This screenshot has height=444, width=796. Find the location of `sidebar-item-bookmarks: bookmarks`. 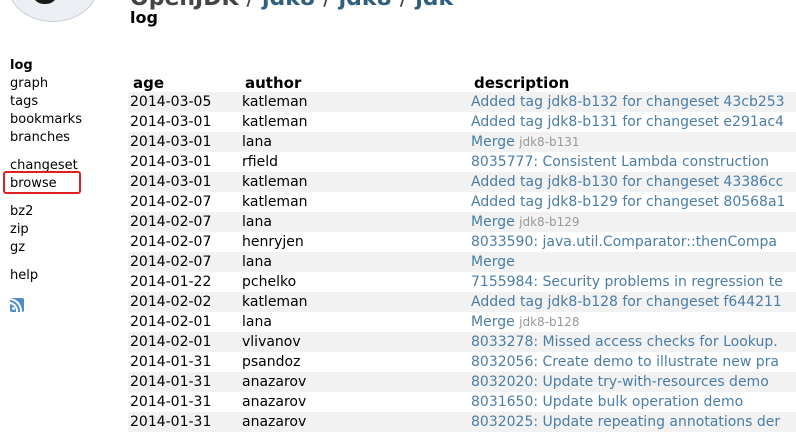

sidebar-item-bookmarks: bookmarks is located at coordinates (46, 120).